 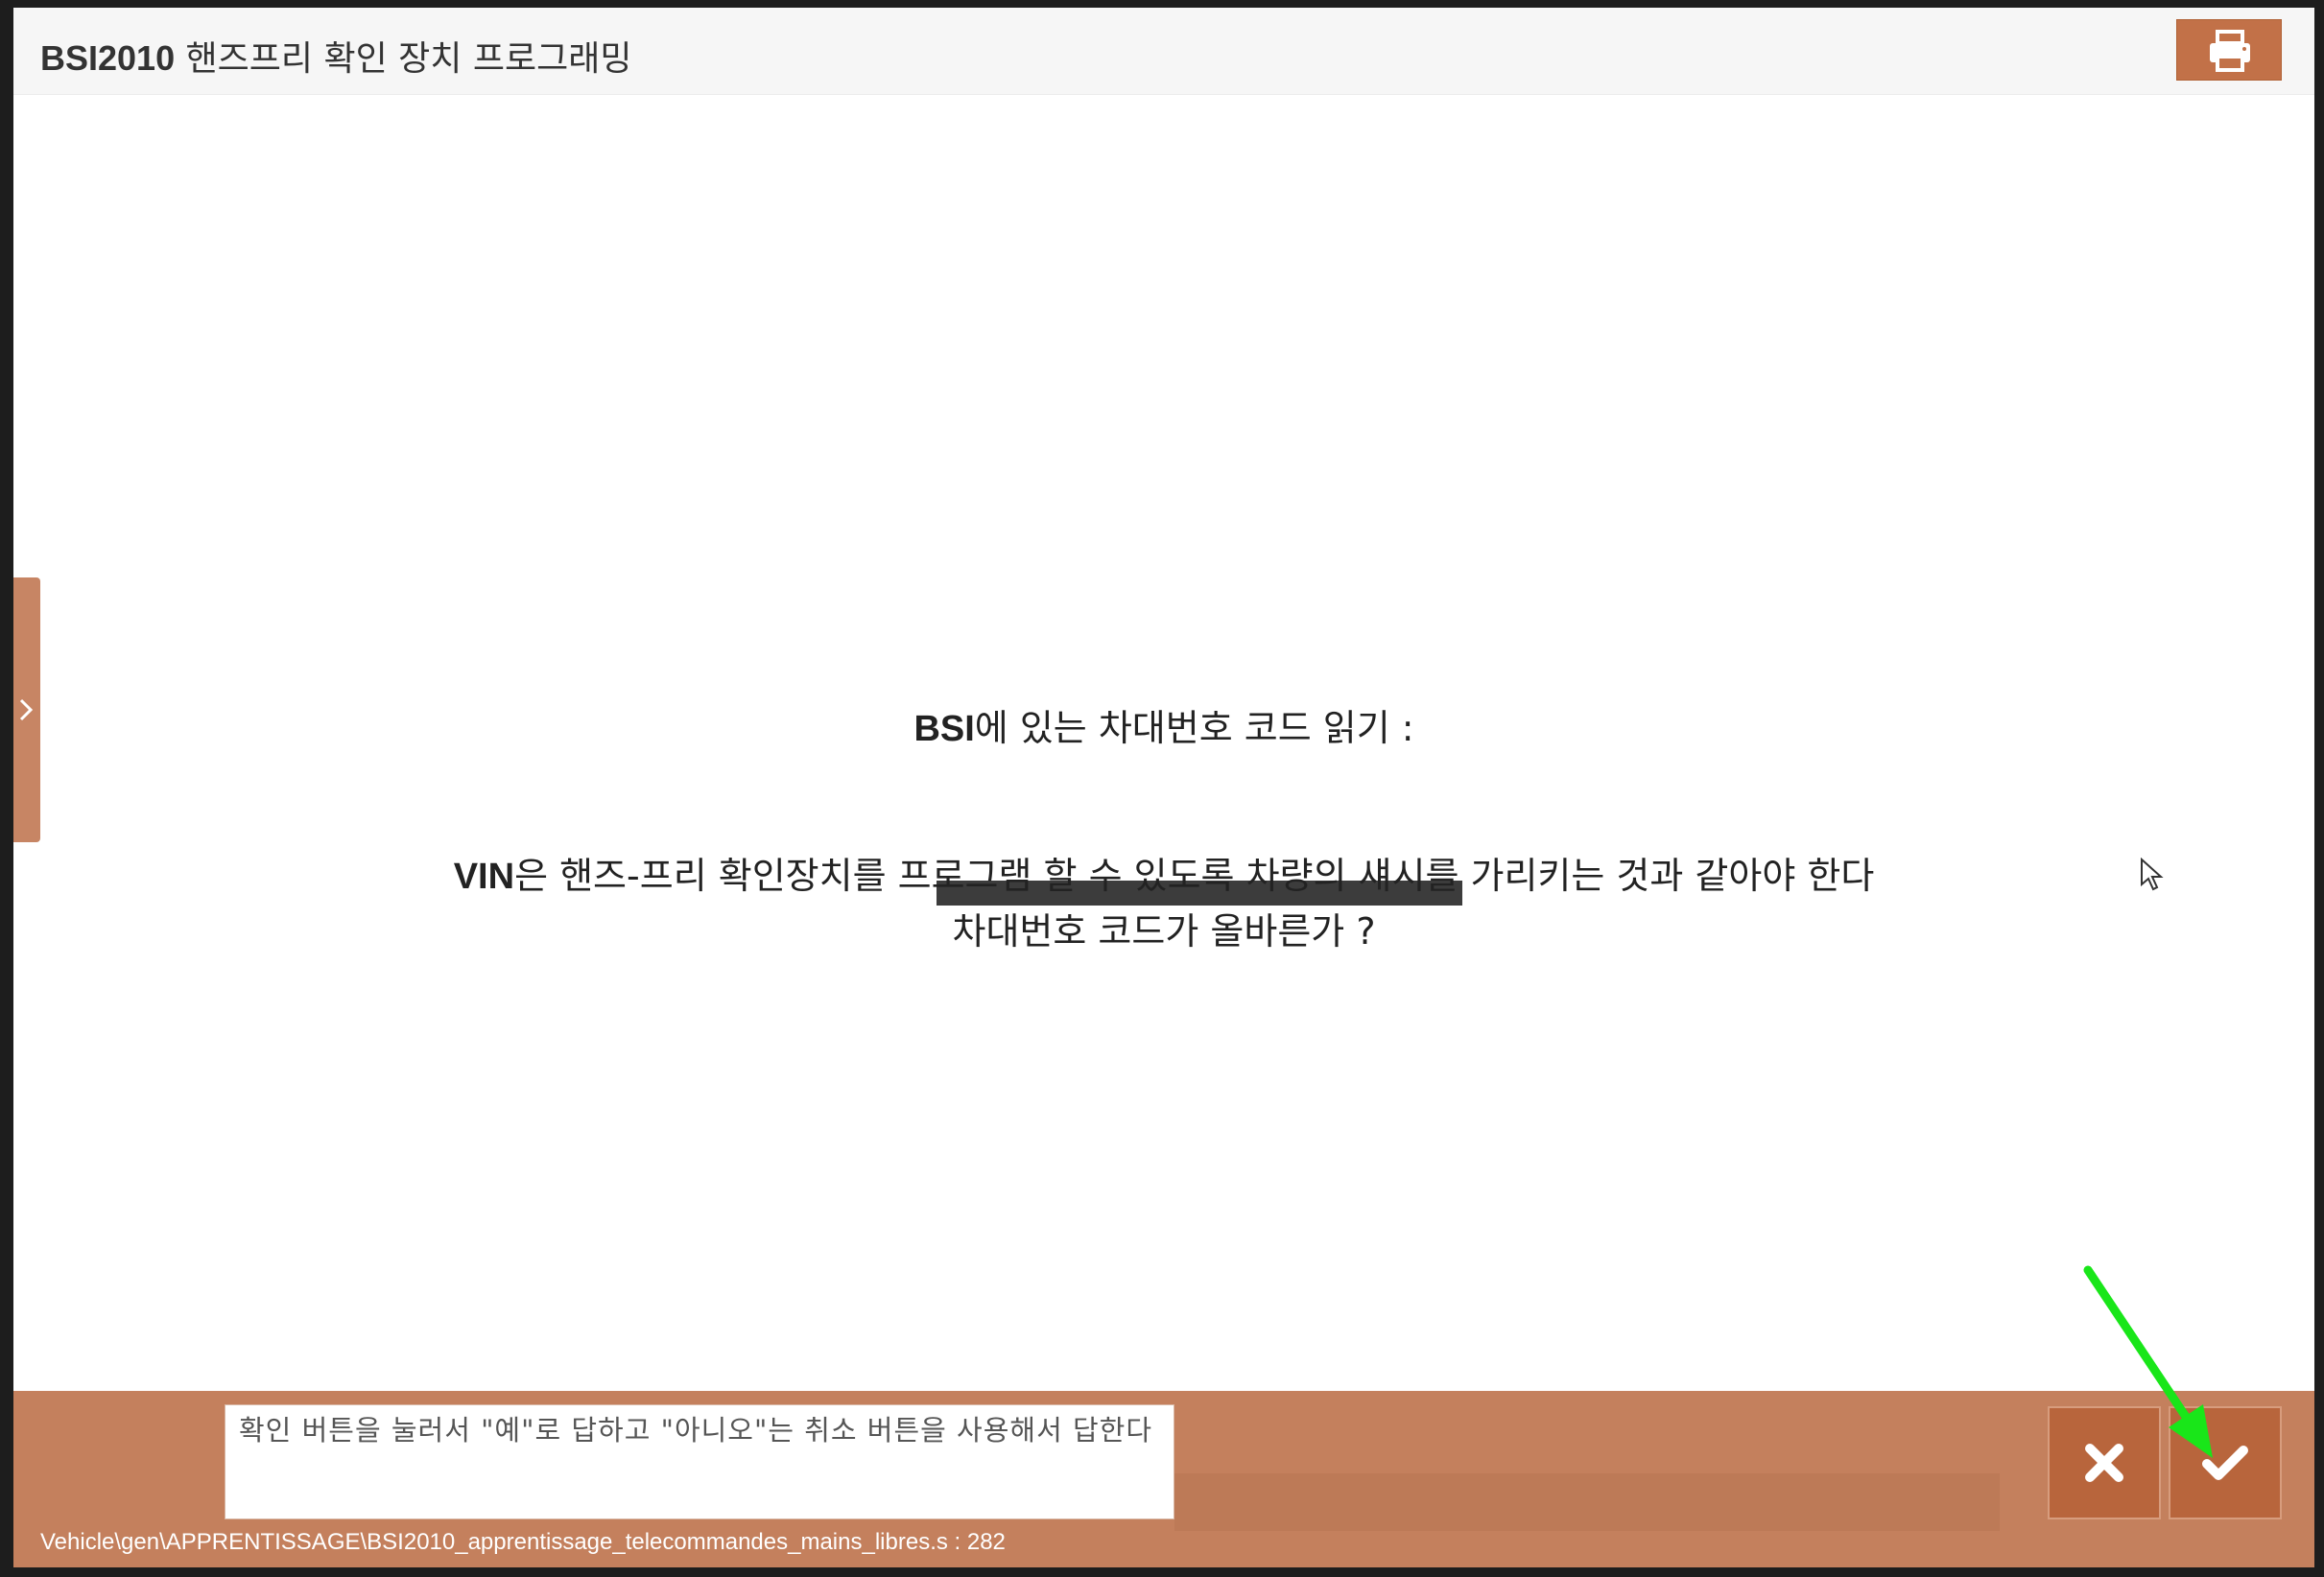 What do you see at coordinates (1587, 1502) in the screenshot?
I see `status-shade` at bounding box center [1587, 1502].